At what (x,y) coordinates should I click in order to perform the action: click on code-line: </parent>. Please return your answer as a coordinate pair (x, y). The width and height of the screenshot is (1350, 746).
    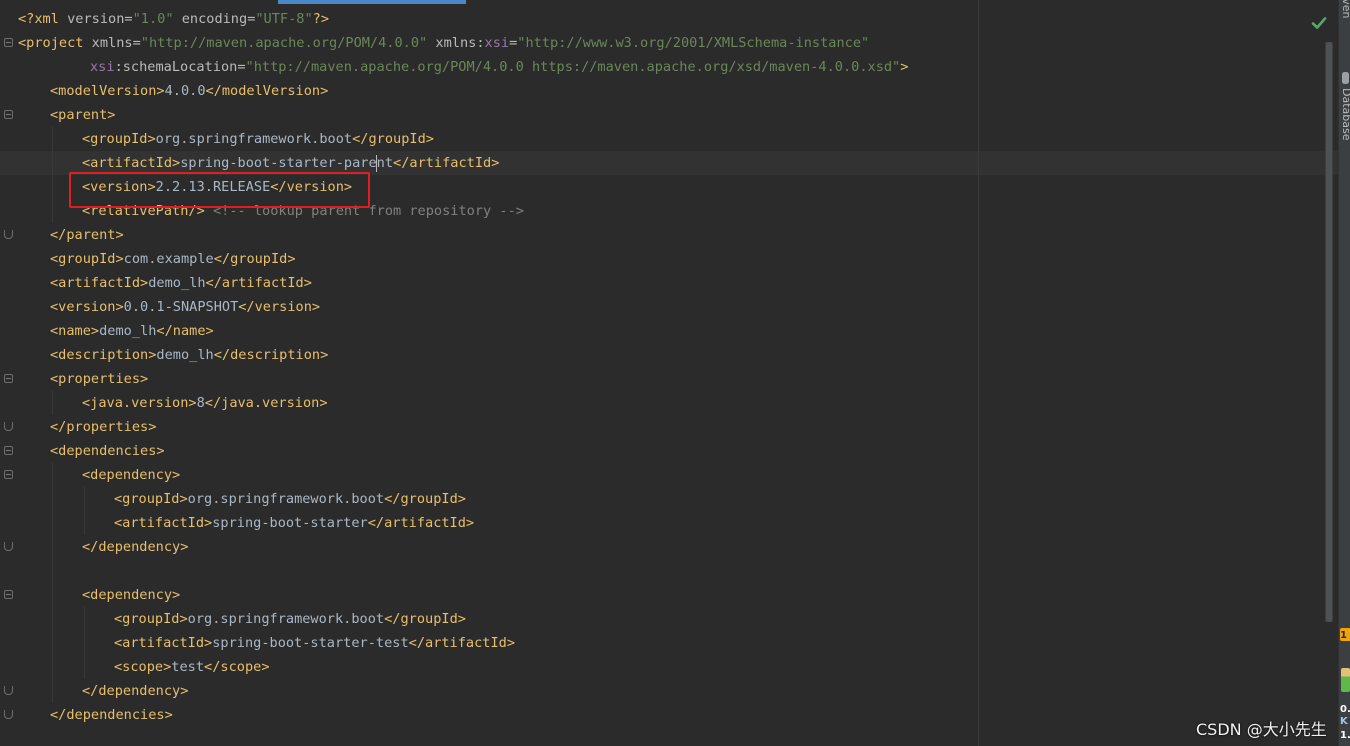
    Looking at the image, I should click on (454, 235).